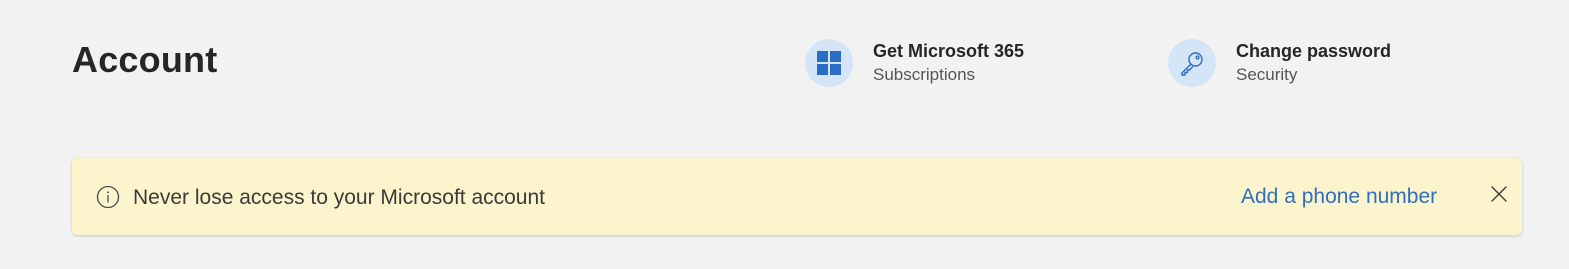 The height and width of the screenshot is (269, 1569). Describe the element at coordinates (829, 63) in the screenshot. I see `windows-grid-icon` at that location.